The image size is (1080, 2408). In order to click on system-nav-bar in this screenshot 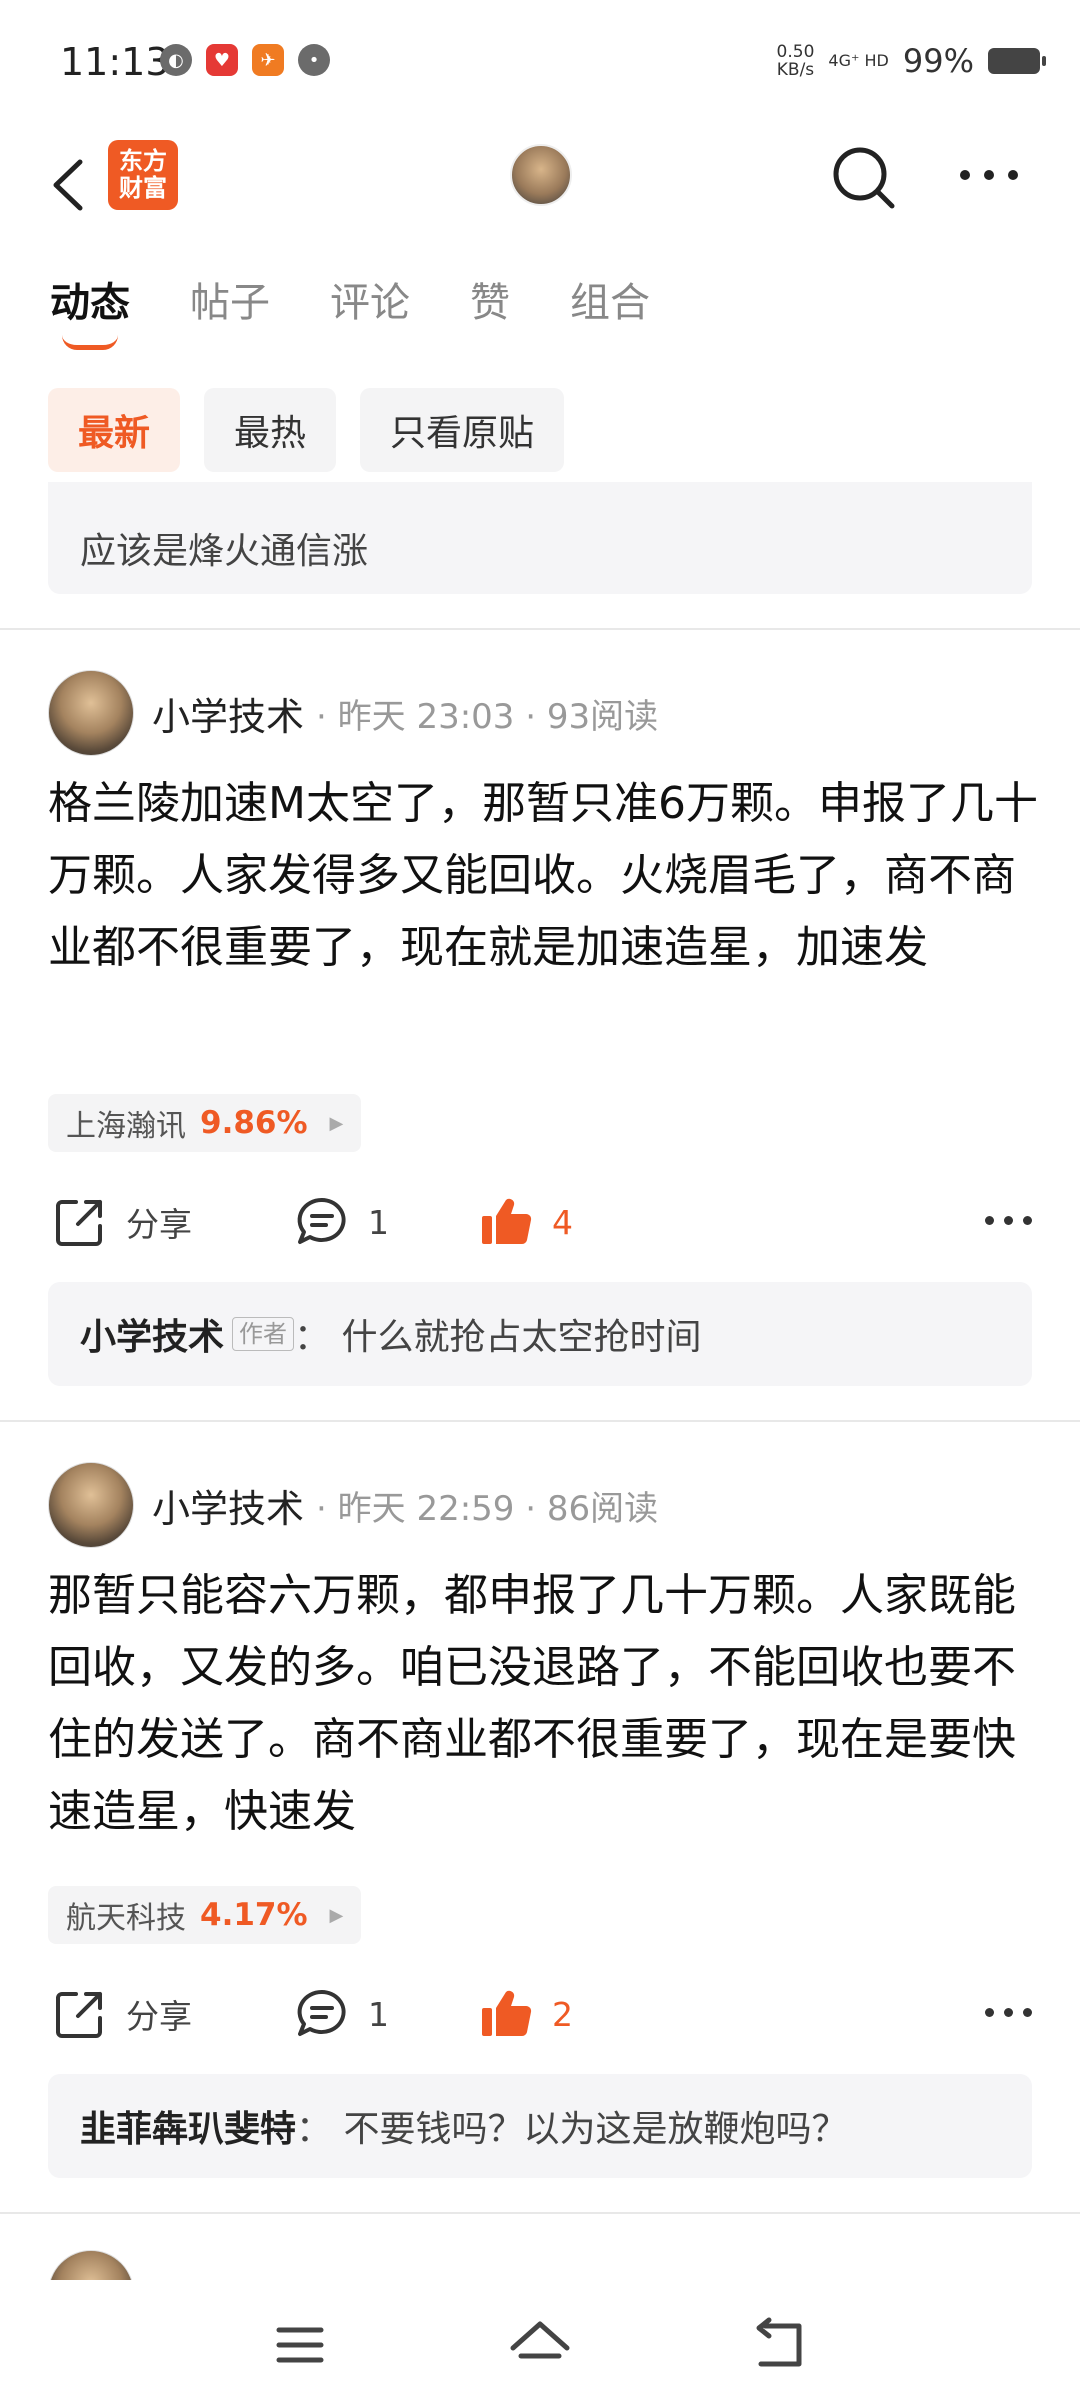, I will do `click(540, 2344)`.